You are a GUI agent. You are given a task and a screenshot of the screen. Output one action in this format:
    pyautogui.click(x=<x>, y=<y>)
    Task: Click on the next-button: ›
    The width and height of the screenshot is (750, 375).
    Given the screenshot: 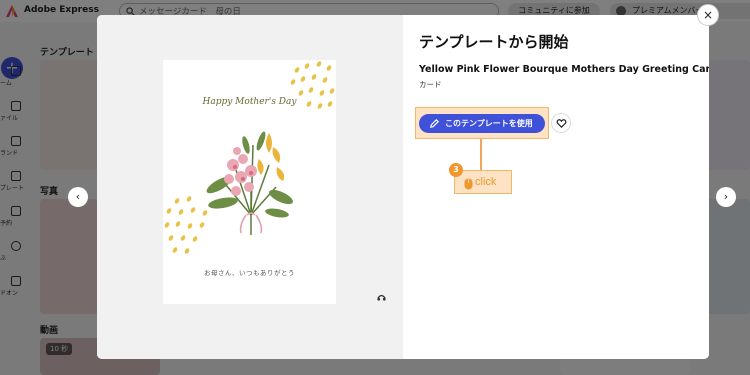 What is the action you would take?
    pyautogui.click(x=726, y=197)
    